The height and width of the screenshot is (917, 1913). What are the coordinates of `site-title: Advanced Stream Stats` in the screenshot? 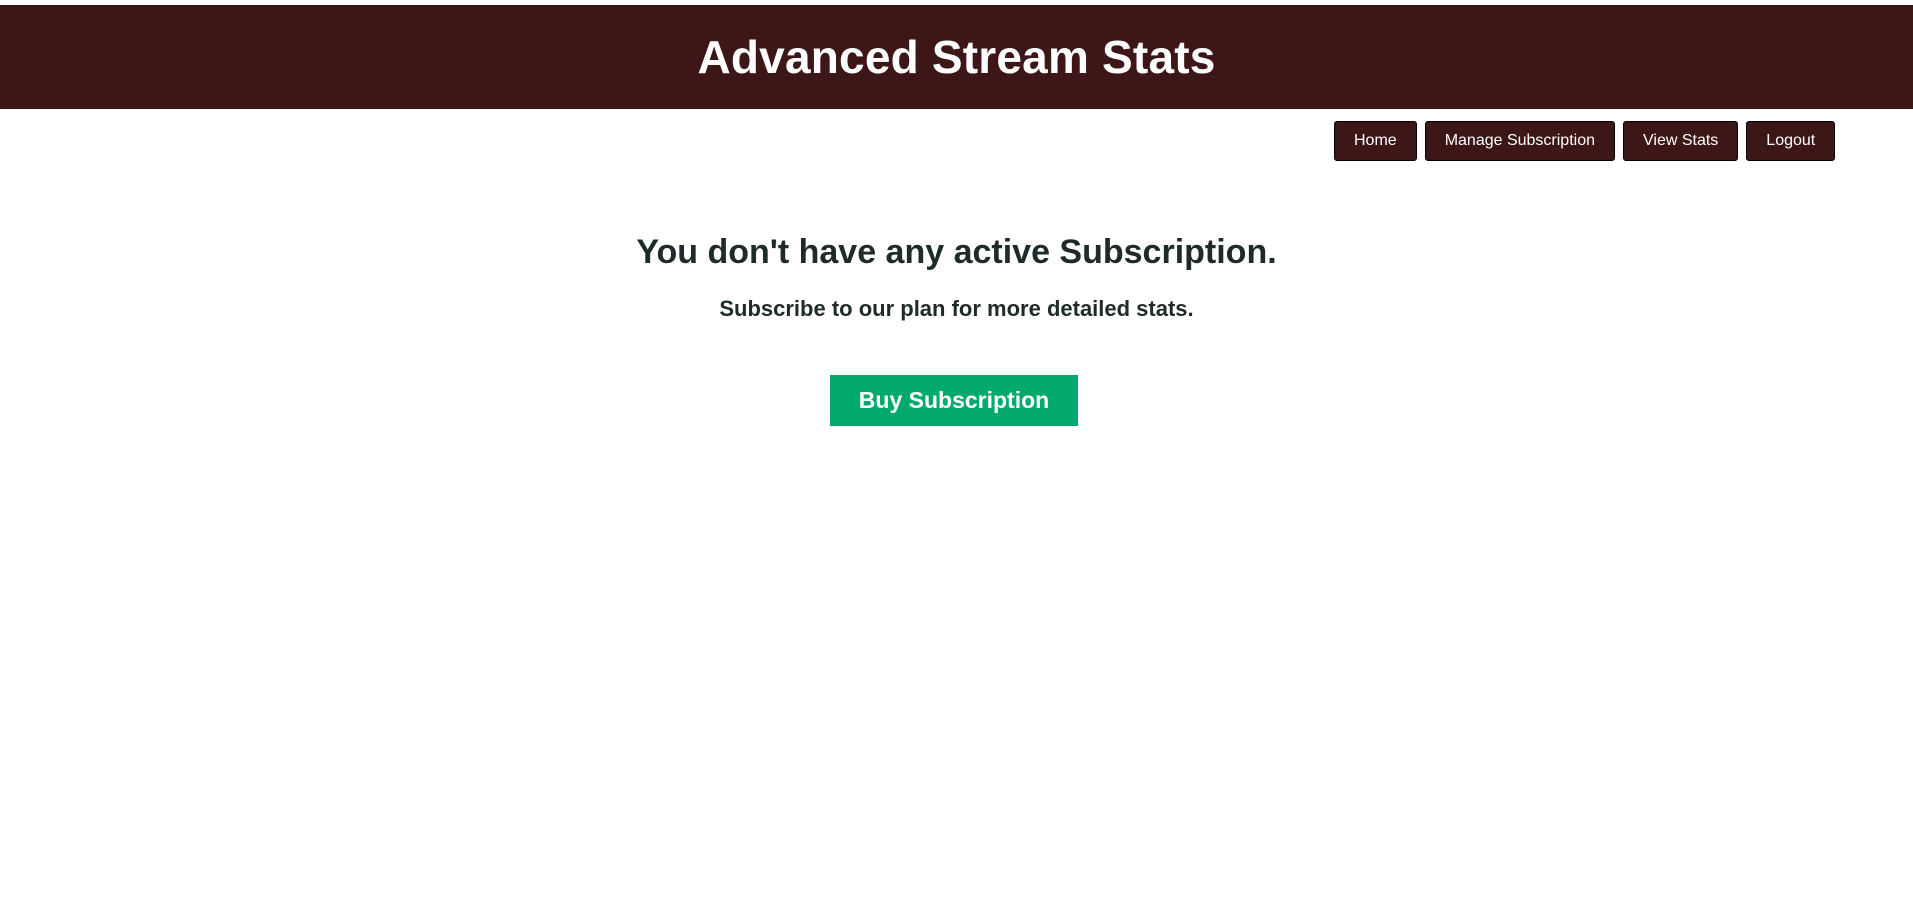 It's located at (956, 57).